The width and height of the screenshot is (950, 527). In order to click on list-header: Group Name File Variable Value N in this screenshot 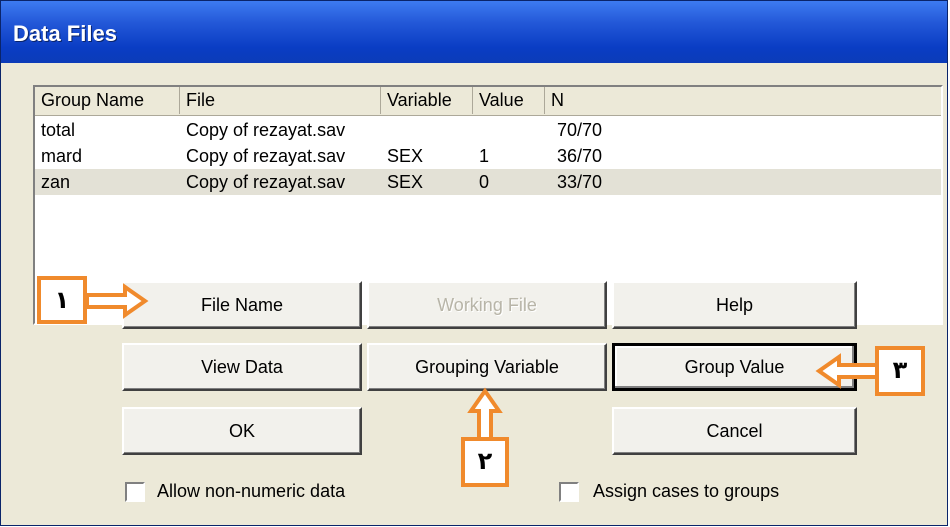, I will do `click(488, 101)`.